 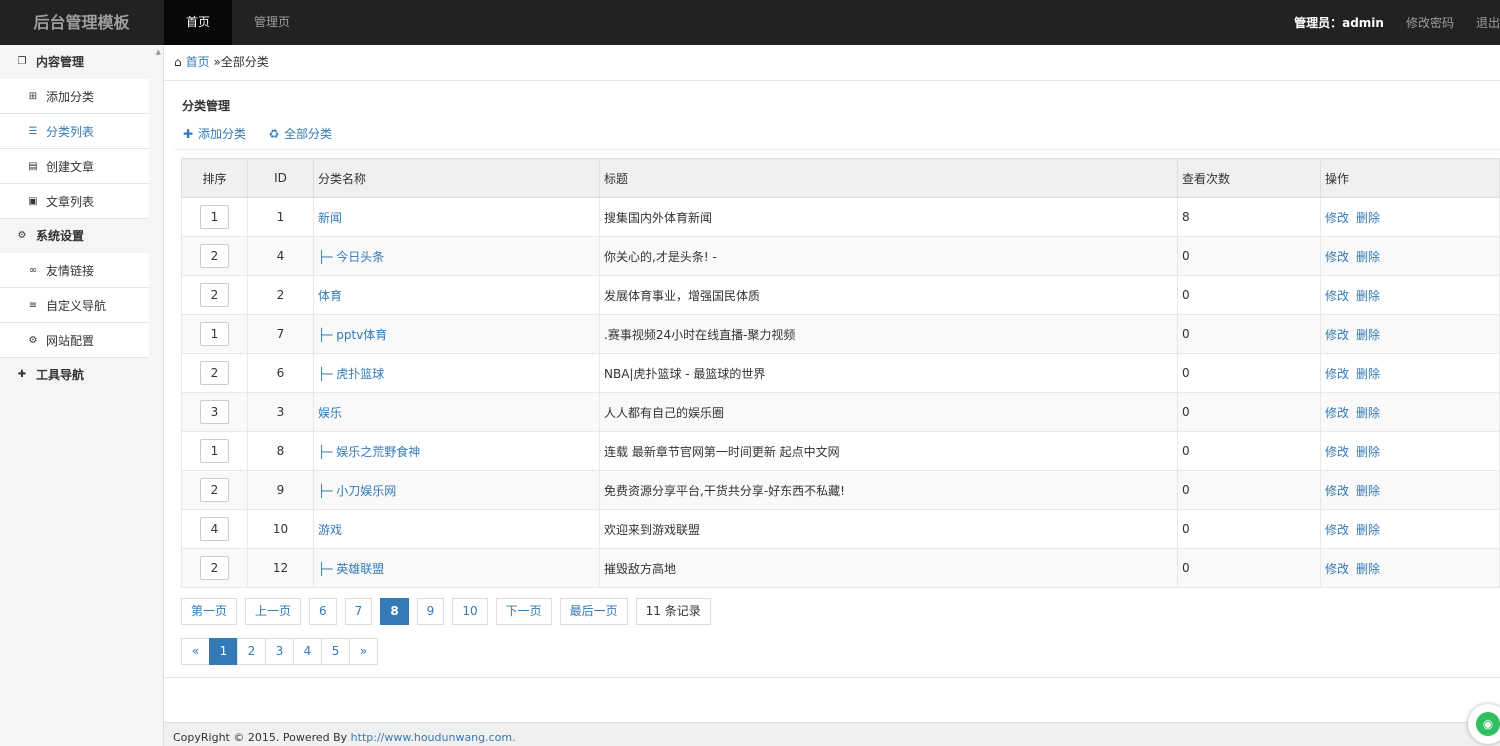 I want to click on pager2-page-4: 4, so click(x=307, y=651).